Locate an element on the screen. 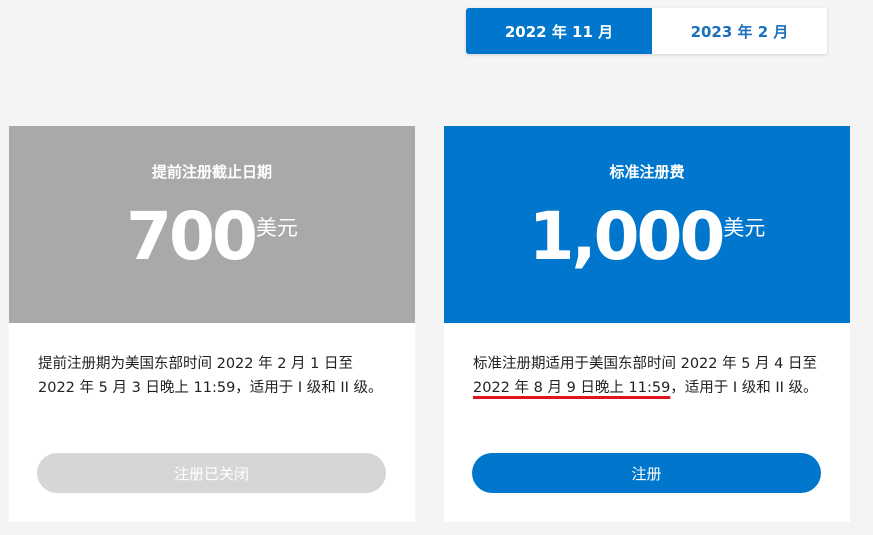 This screenshot has height=535, width=873. early-registration-title: 提前注册截止日期 is located at coordinates (211, 172).